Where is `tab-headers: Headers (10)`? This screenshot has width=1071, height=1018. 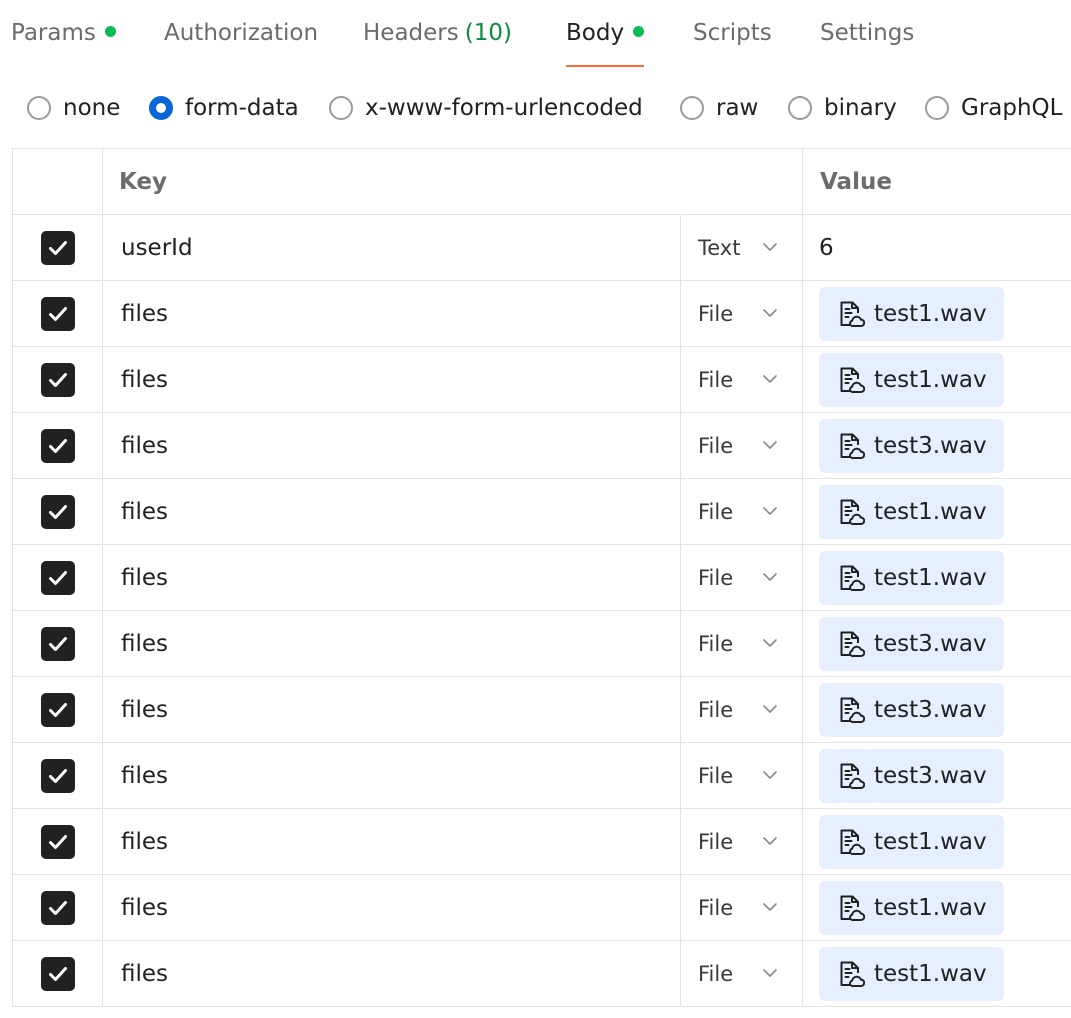
tab-headers: Headers (10) is located at coordinates (437, 45).